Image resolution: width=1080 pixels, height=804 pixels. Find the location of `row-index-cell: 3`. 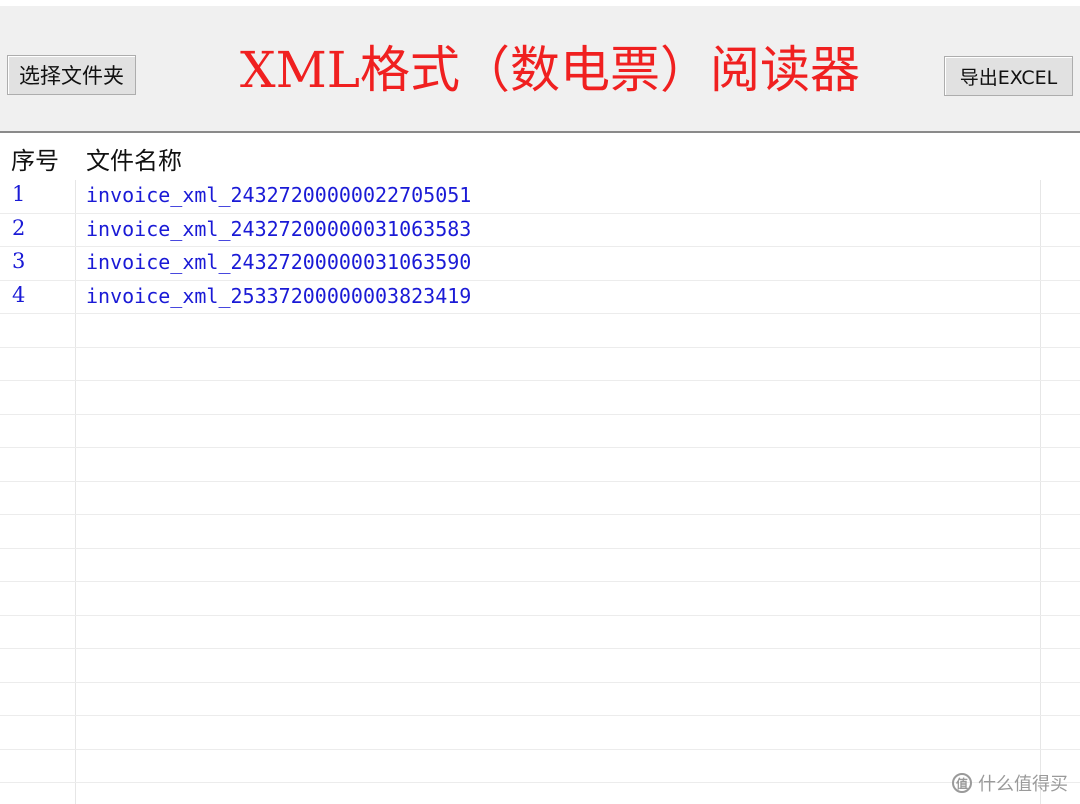

row-index-cell: 3 is located at coordinates (19, 261).